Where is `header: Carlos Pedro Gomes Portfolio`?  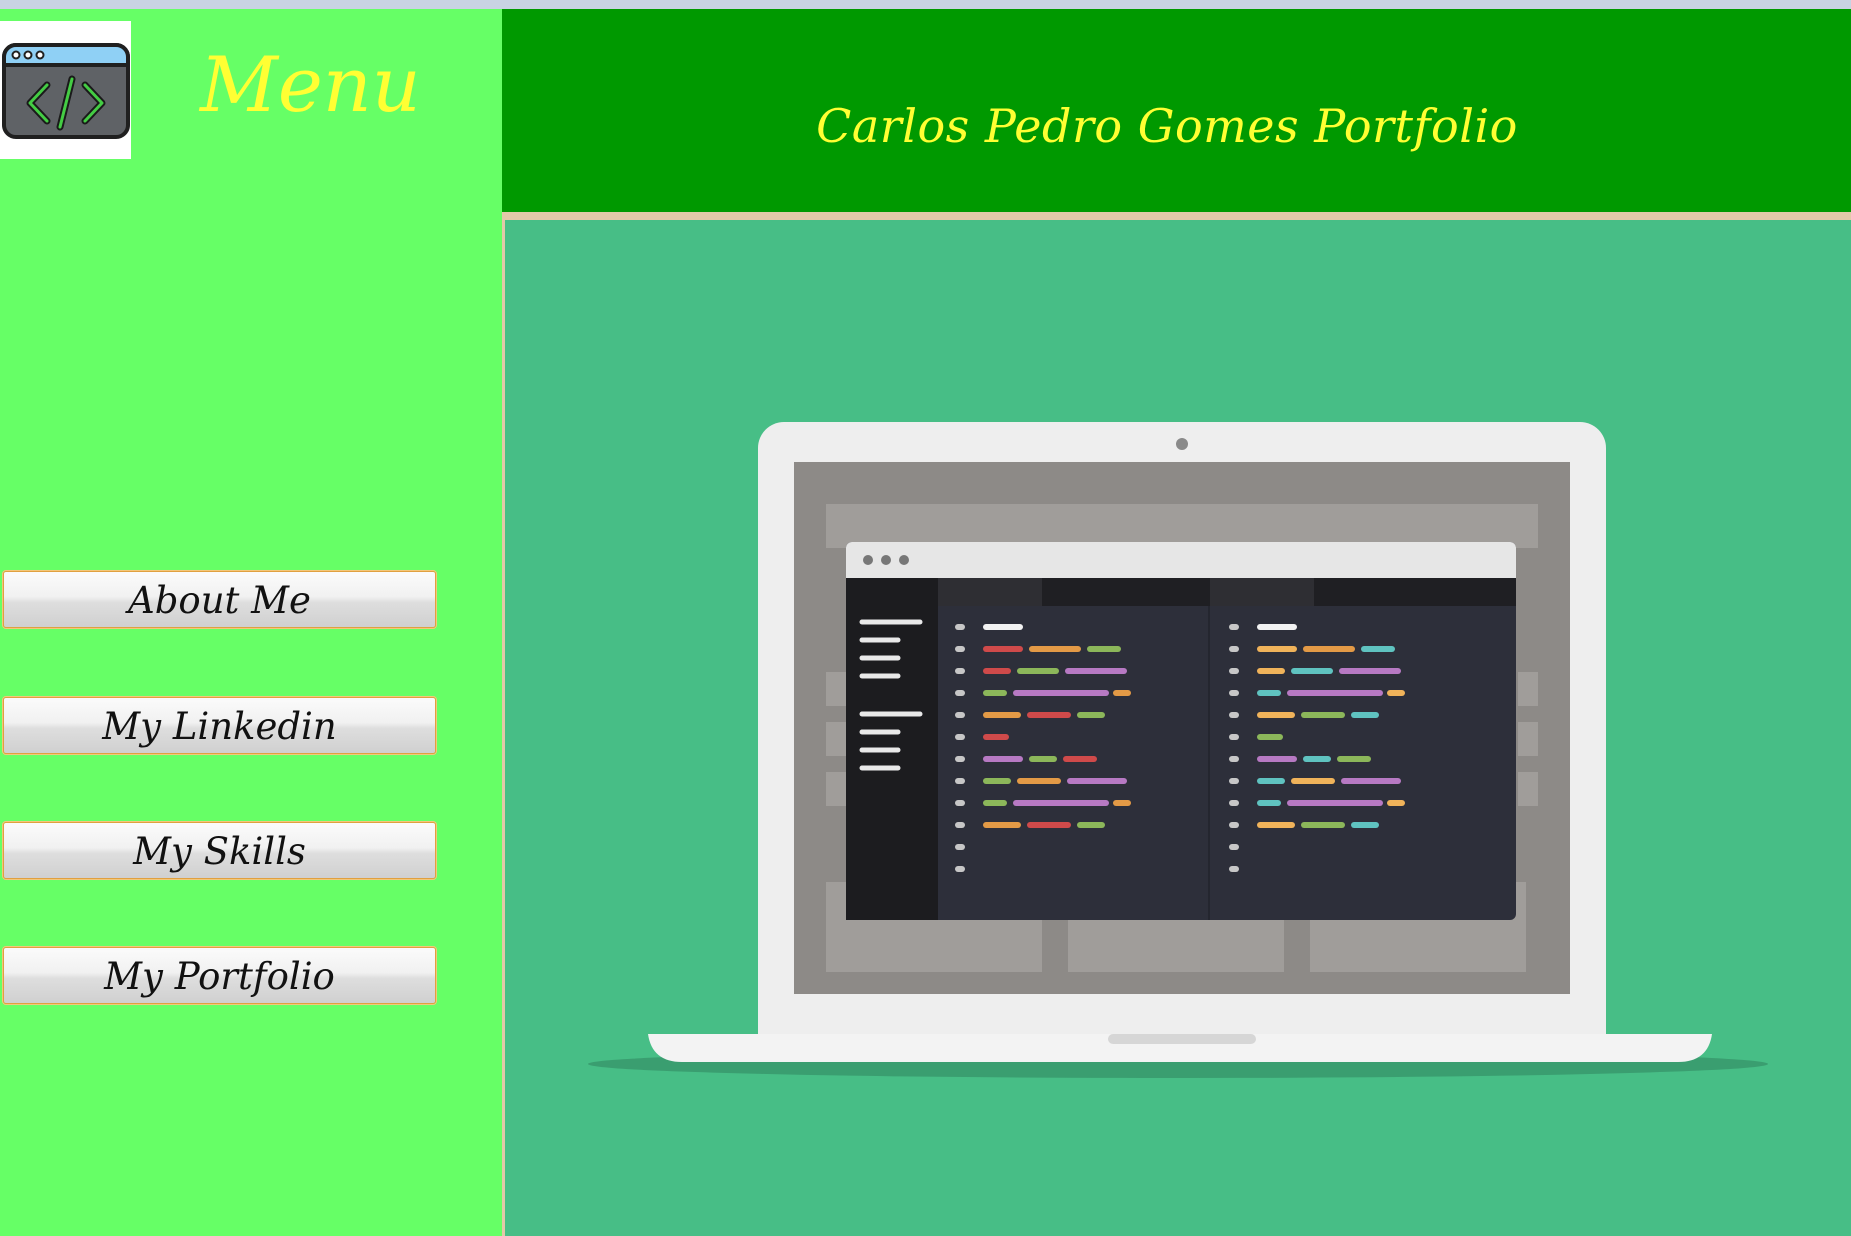
header: Carlos Pedro Gomes Portfolio is located at coordinates (1176, 110).